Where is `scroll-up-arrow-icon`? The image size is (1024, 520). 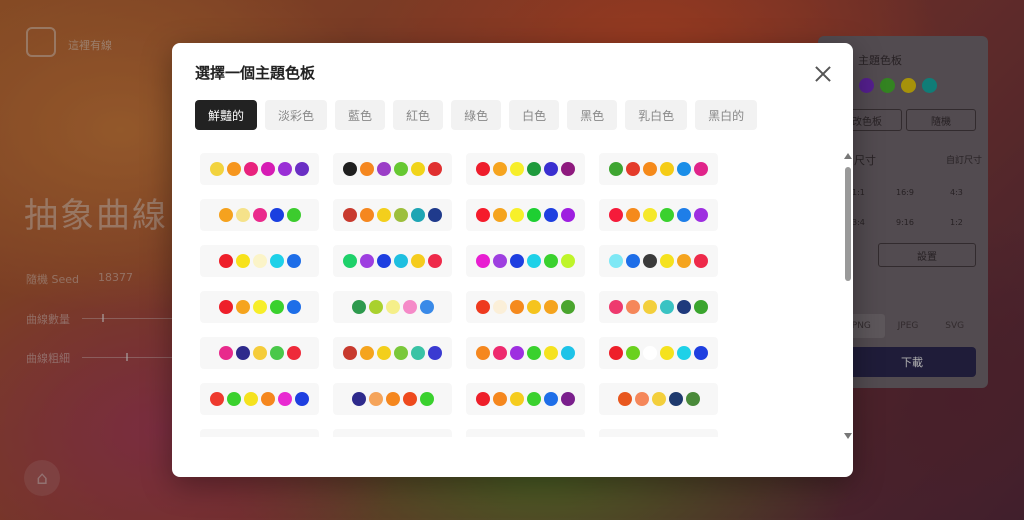 scroll-up-arrow-icon is located at coordinates (848, 156).